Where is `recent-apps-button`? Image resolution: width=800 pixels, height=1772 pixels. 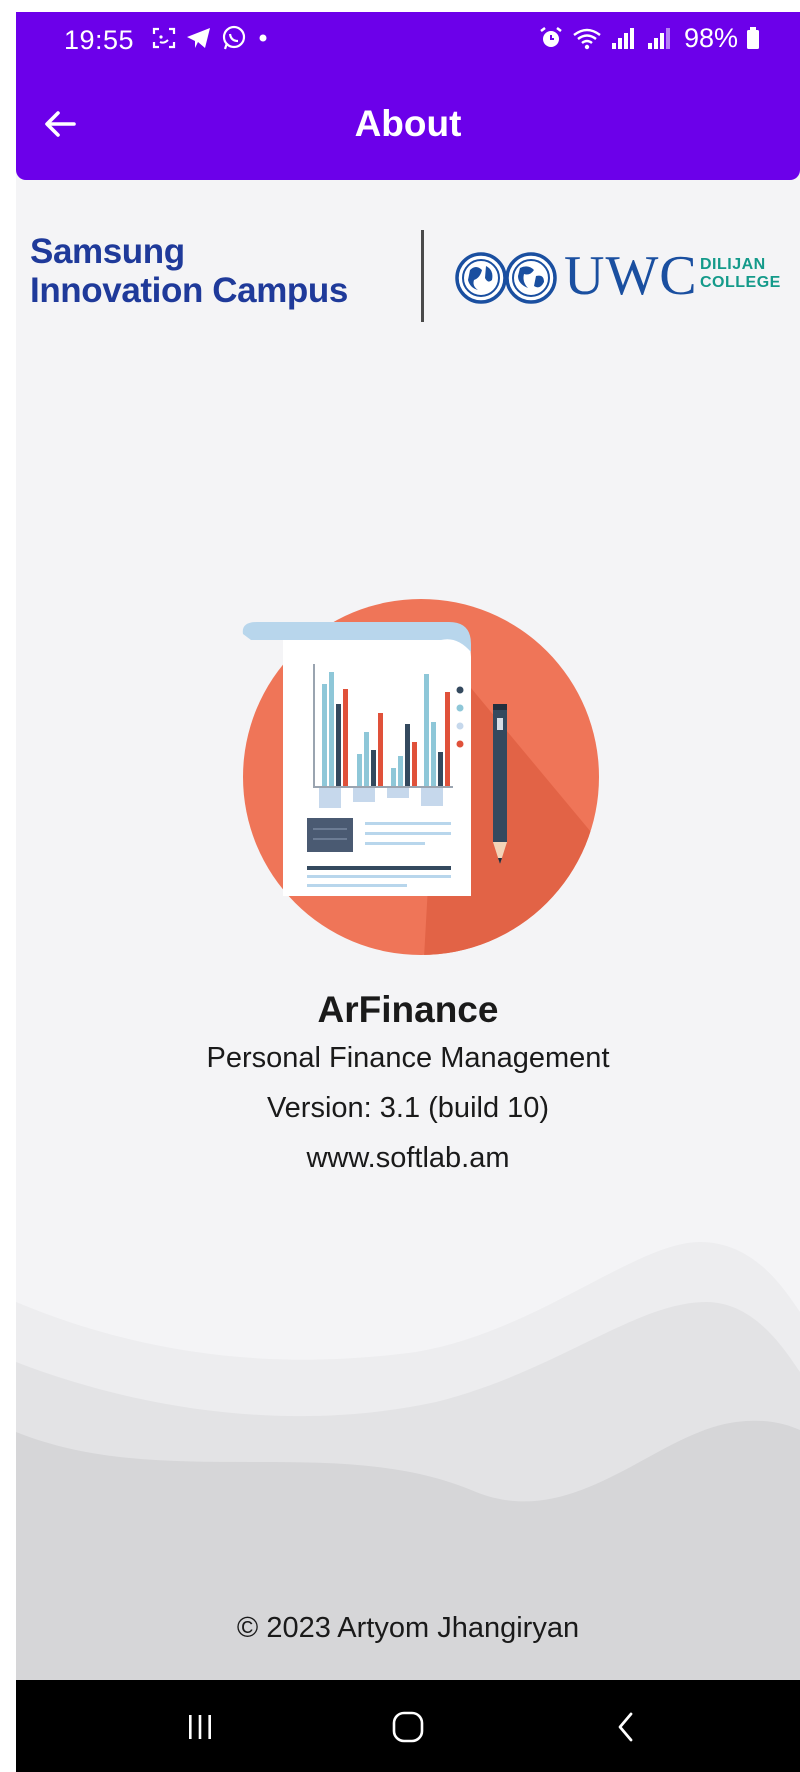
recent-apps-button is located at coordinates (200, 1727).